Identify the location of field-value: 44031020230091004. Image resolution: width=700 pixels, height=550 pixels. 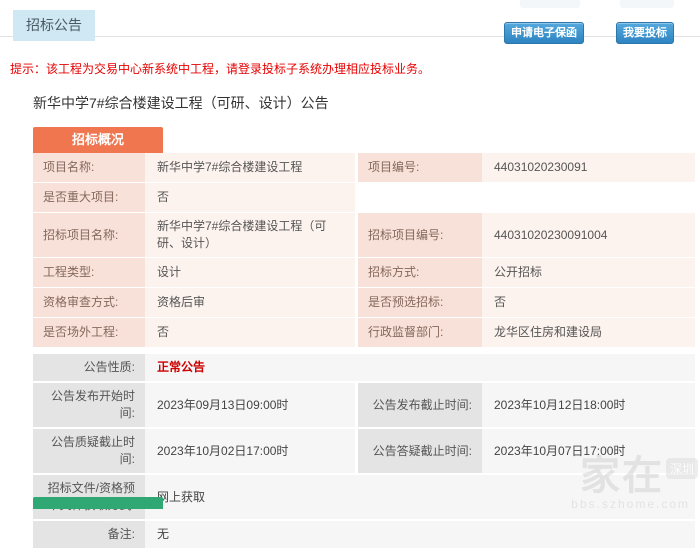
(588, 235).